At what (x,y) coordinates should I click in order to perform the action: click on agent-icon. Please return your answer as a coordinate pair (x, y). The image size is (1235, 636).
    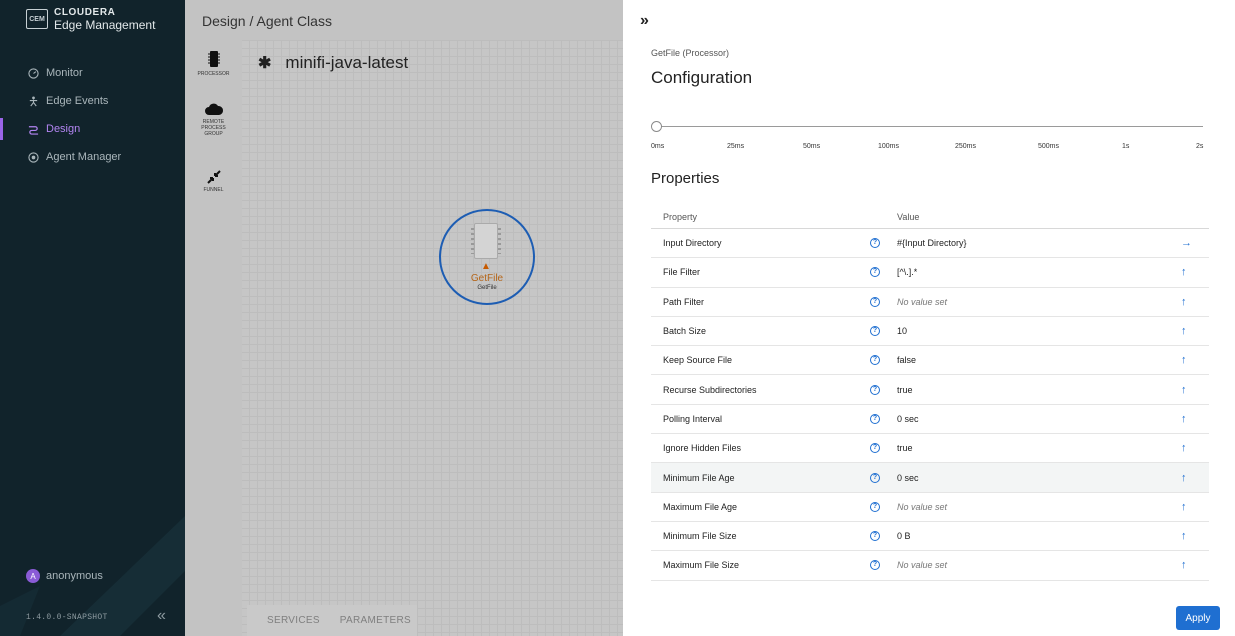
    Looking at the image, I should click on (33, 157).